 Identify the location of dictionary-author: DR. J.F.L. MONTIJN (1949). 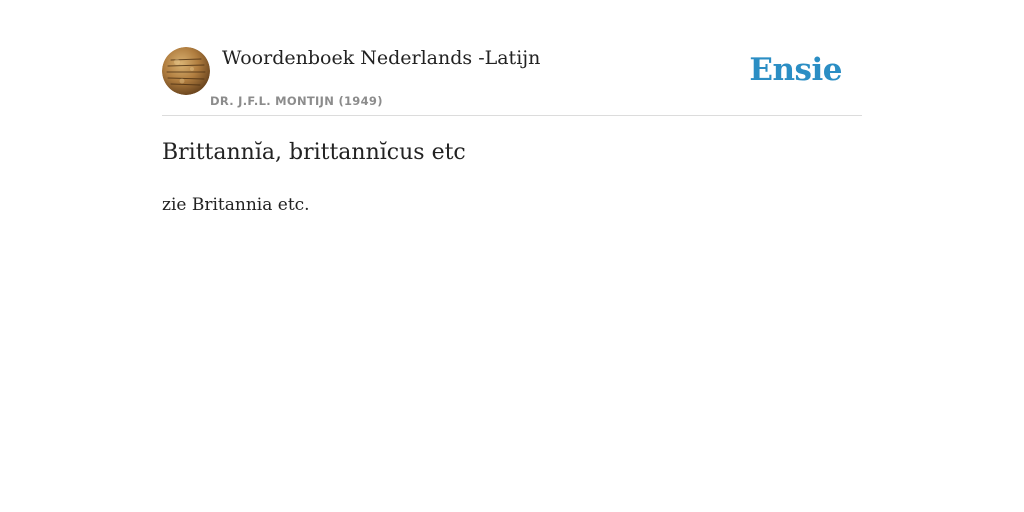
(296, 101).